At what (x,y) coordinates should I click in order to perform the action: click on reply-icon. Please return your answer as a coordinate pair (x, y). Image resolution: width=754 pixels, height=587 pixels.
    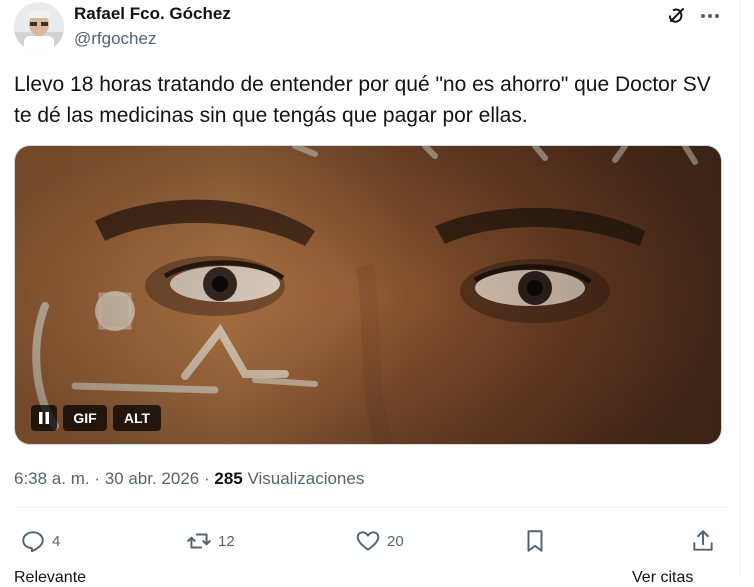
    Looking at the image, I should click on (33, 542).